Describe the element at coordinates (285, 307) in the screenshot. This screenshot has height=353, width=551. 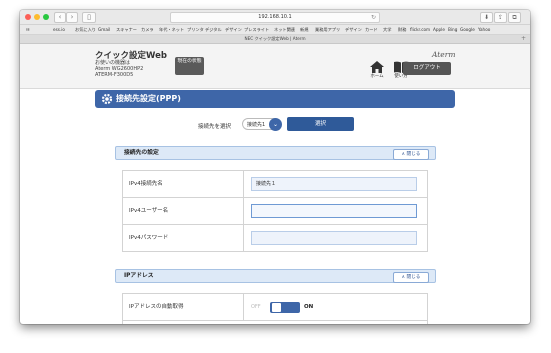
I see `auto-ip-toggle` at that location.